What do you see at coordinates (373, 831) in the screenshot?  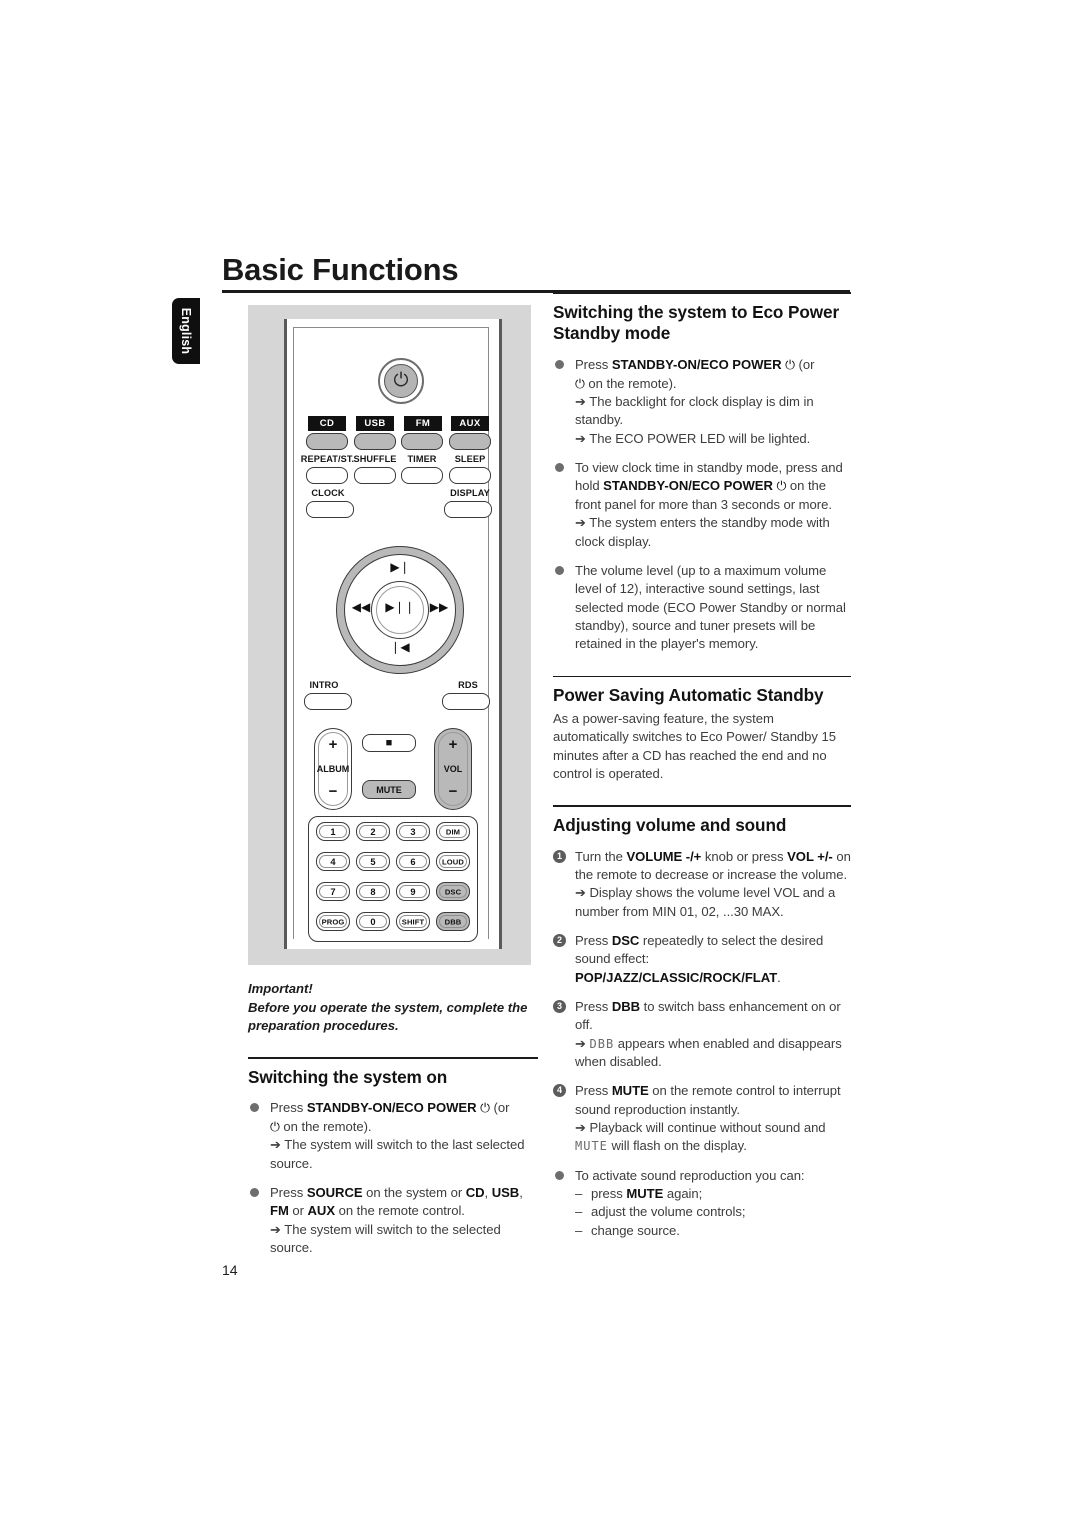 I see `keypad-key-2: 2` at bounding box center [373, 831].